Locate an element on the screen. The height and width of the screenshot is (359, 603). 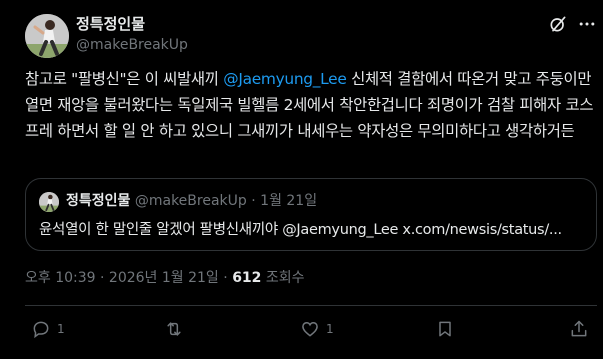
quote-author-handle: @makeBreakUp is located at coordinates (190, 201).